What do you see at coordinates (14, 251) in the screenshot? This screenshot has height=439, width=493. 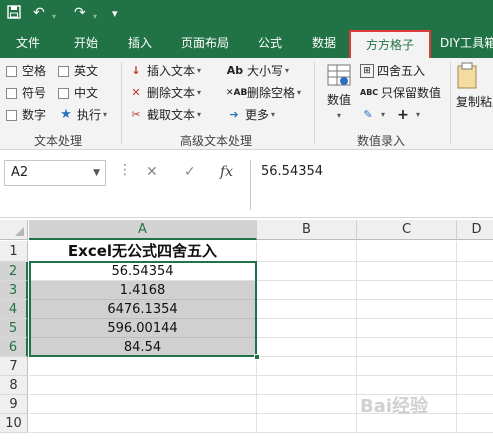 I see `row-header-1: 1` at bounding box center [14, 251].